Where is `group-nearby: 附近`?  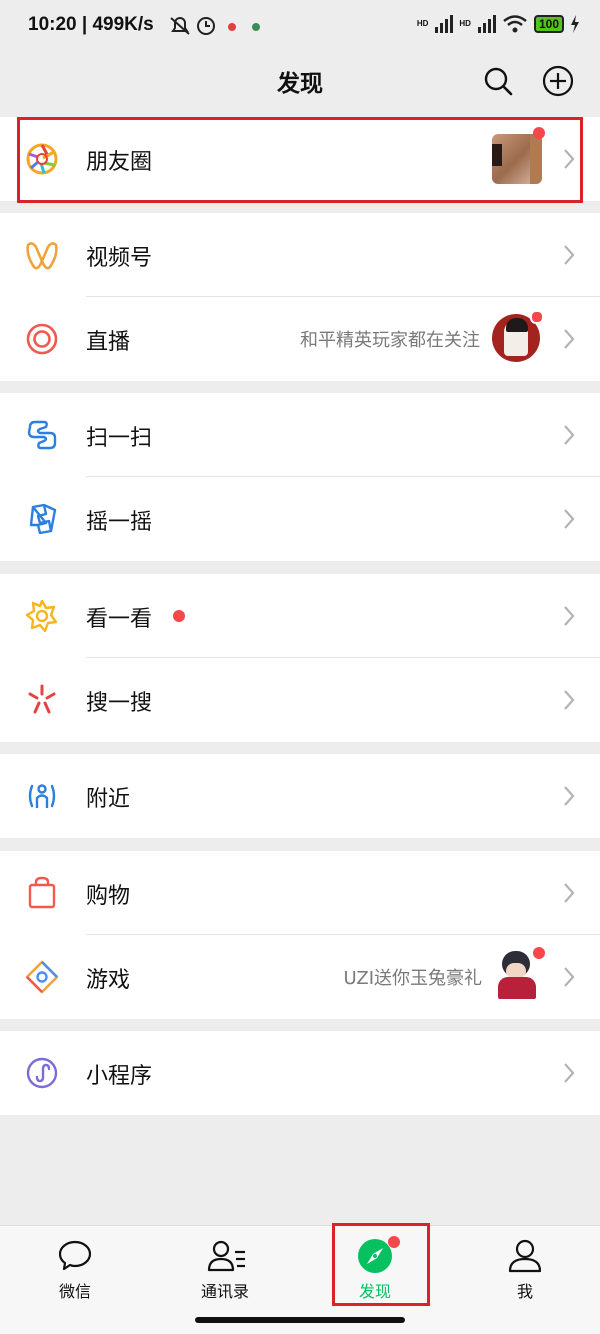
group-nearby: 附近 is located at coordinates (300, 796).